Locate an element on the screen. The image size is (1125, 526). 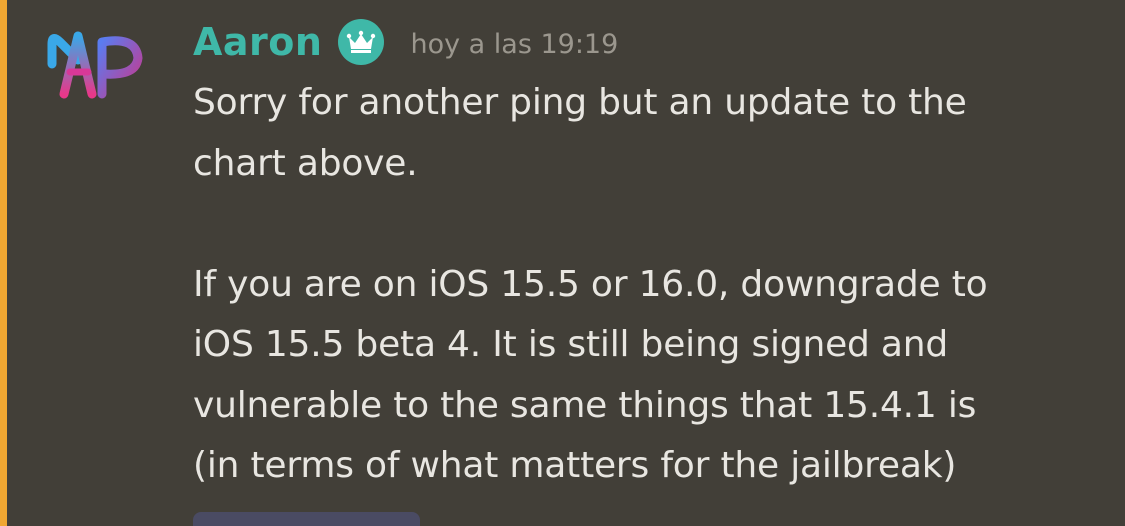
mention-highlight-bar is located at coordinates (3, 263).